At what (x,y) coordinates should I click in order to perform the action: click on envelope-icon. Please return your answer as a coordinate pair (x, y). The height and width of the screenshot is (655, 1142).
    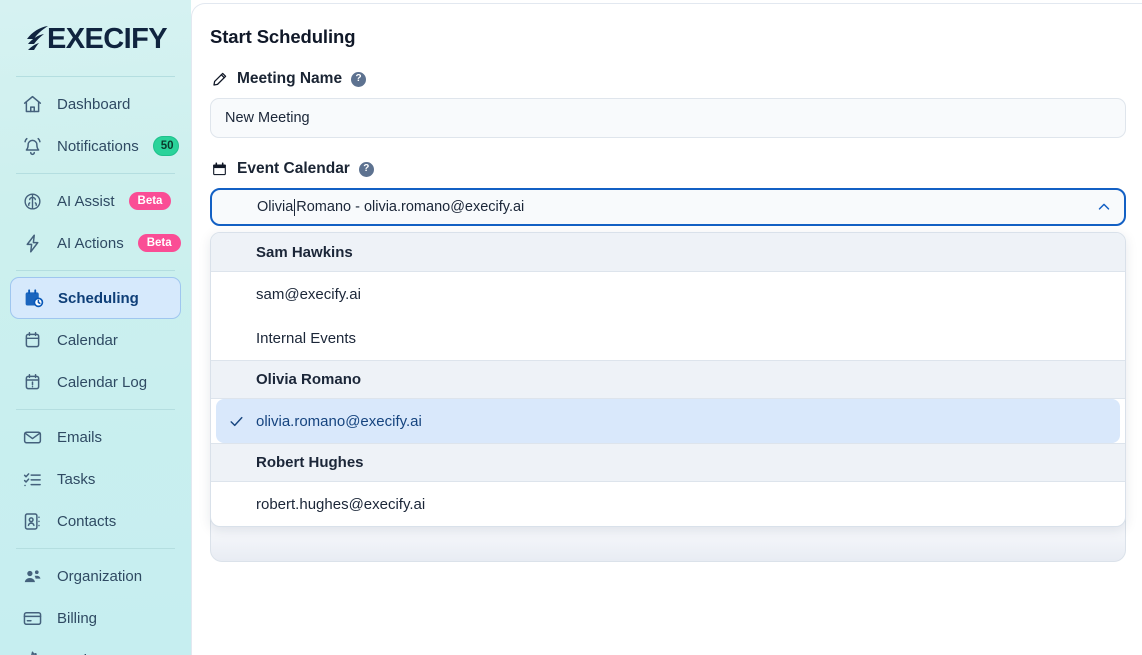
    Looking at the image, I should click on (32, 437).